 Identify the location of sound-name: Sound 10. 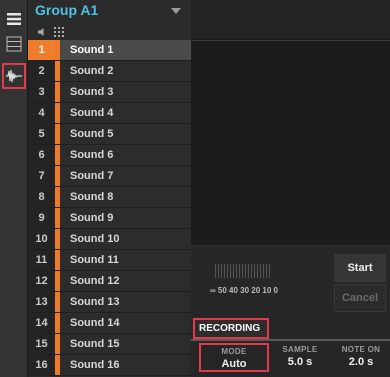
(95, 239).